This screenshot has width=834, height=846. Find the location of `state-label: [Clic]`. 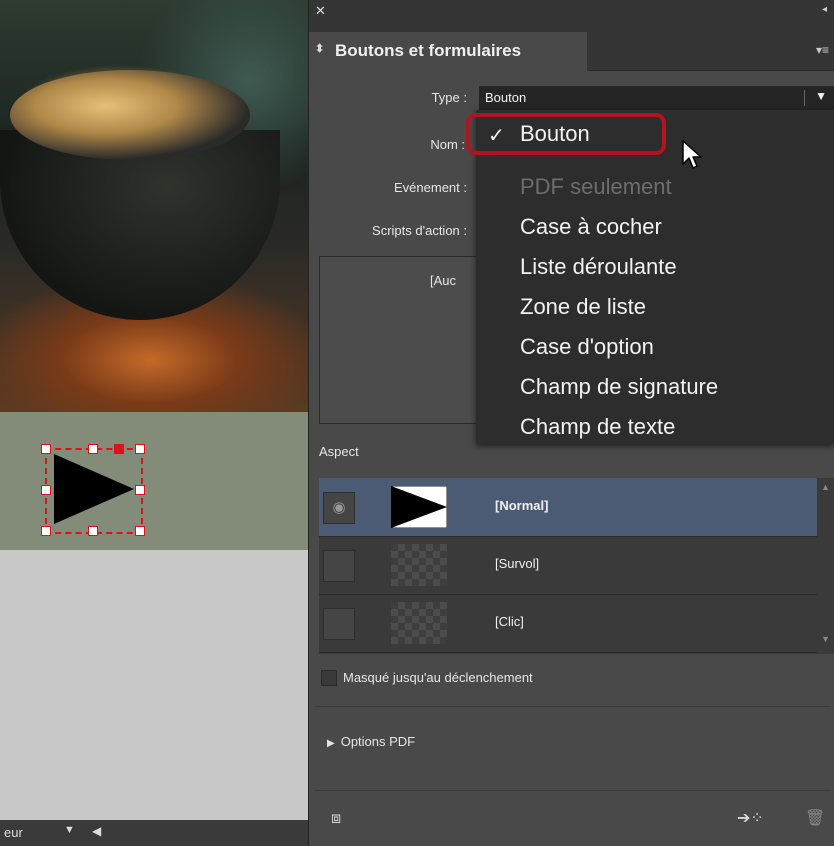

state-label: [Clic] is located at coordinates (509, 621).